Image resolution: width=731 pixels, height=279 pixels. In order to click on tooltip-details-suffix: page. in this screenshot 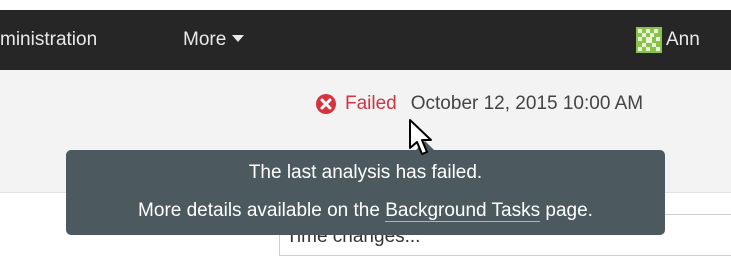, I will do `click(569, 210)`.